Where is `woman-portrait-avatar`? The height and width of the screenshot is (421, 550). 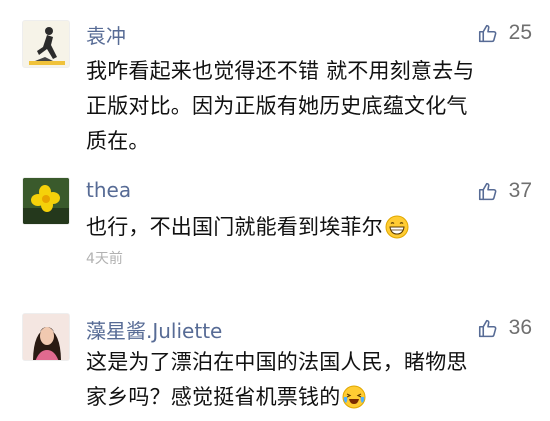
woman-portrait-avatar is located at coordinates (46, 337).